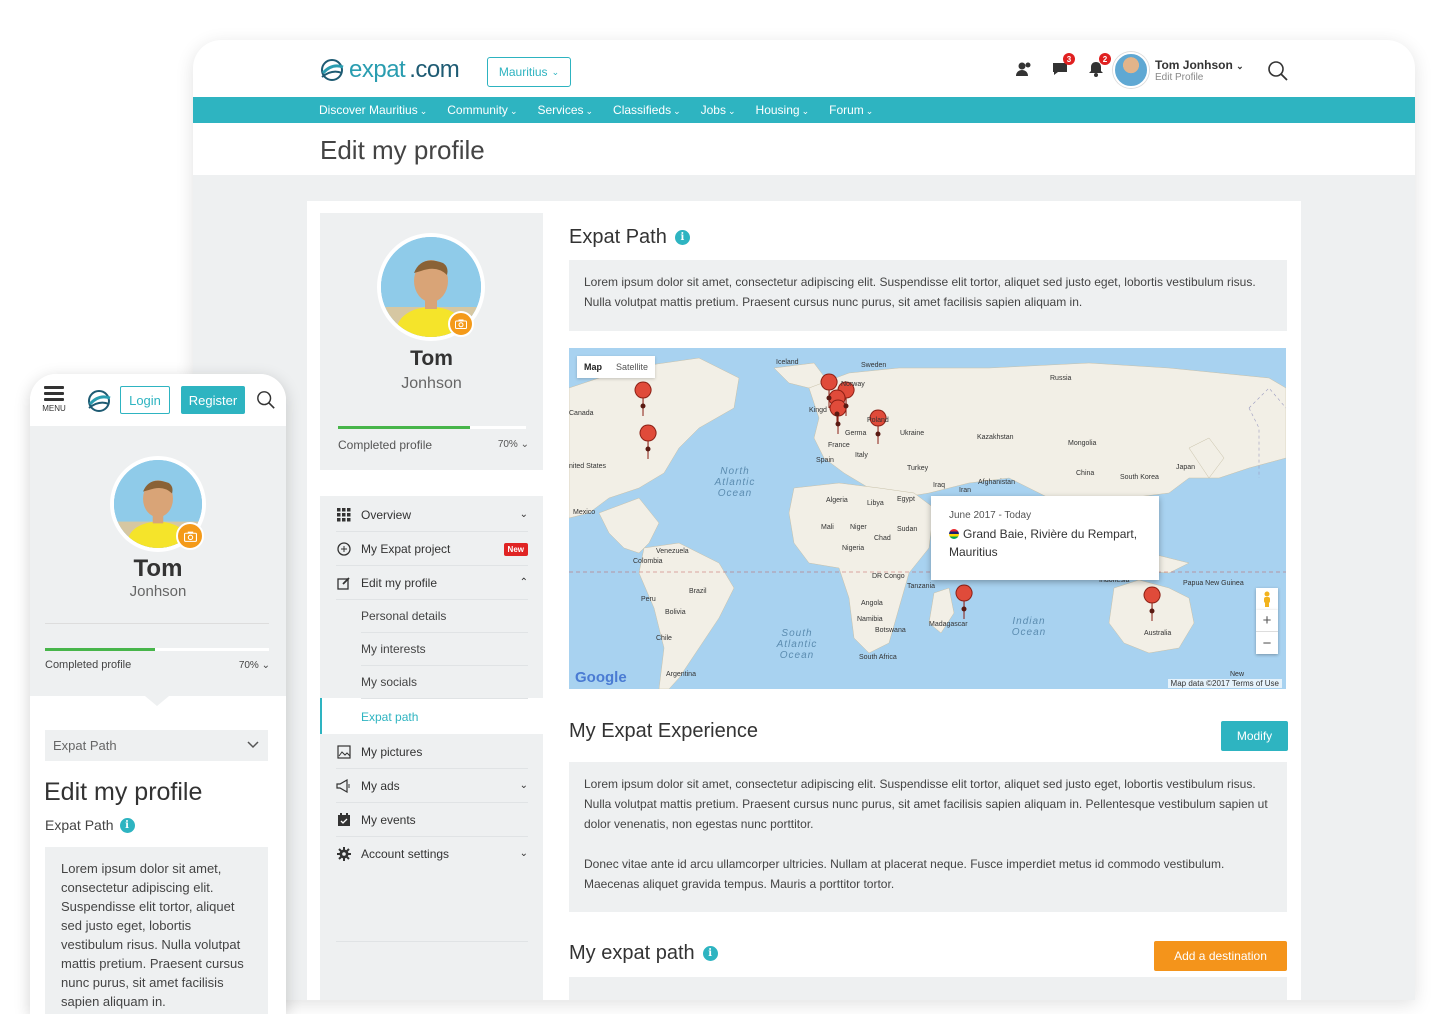 Image resolution: width=1440 pixels, height=1014 pixels. I want to click on gear-icon, so click(344, 854).